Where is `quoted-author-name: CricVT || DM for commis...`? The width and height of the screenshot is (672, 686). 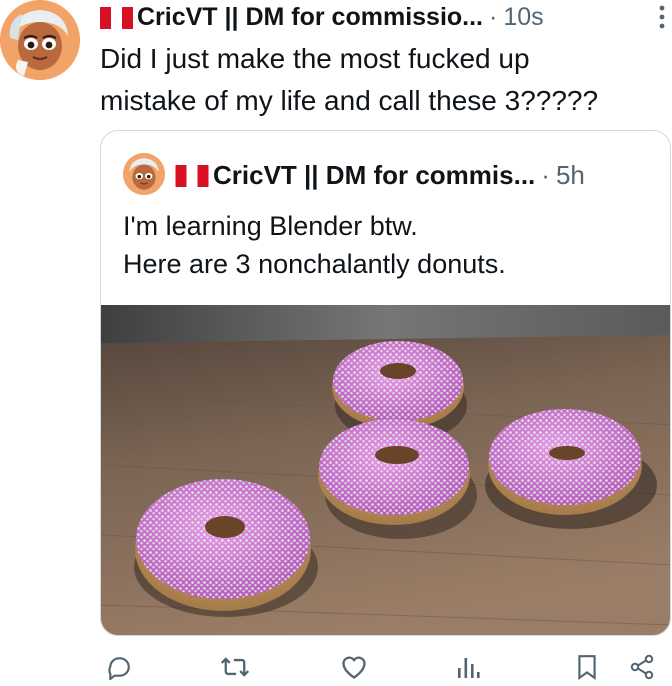 quoted-author-name: CricVT || DM for commis... is located at coordinates (374, 175).